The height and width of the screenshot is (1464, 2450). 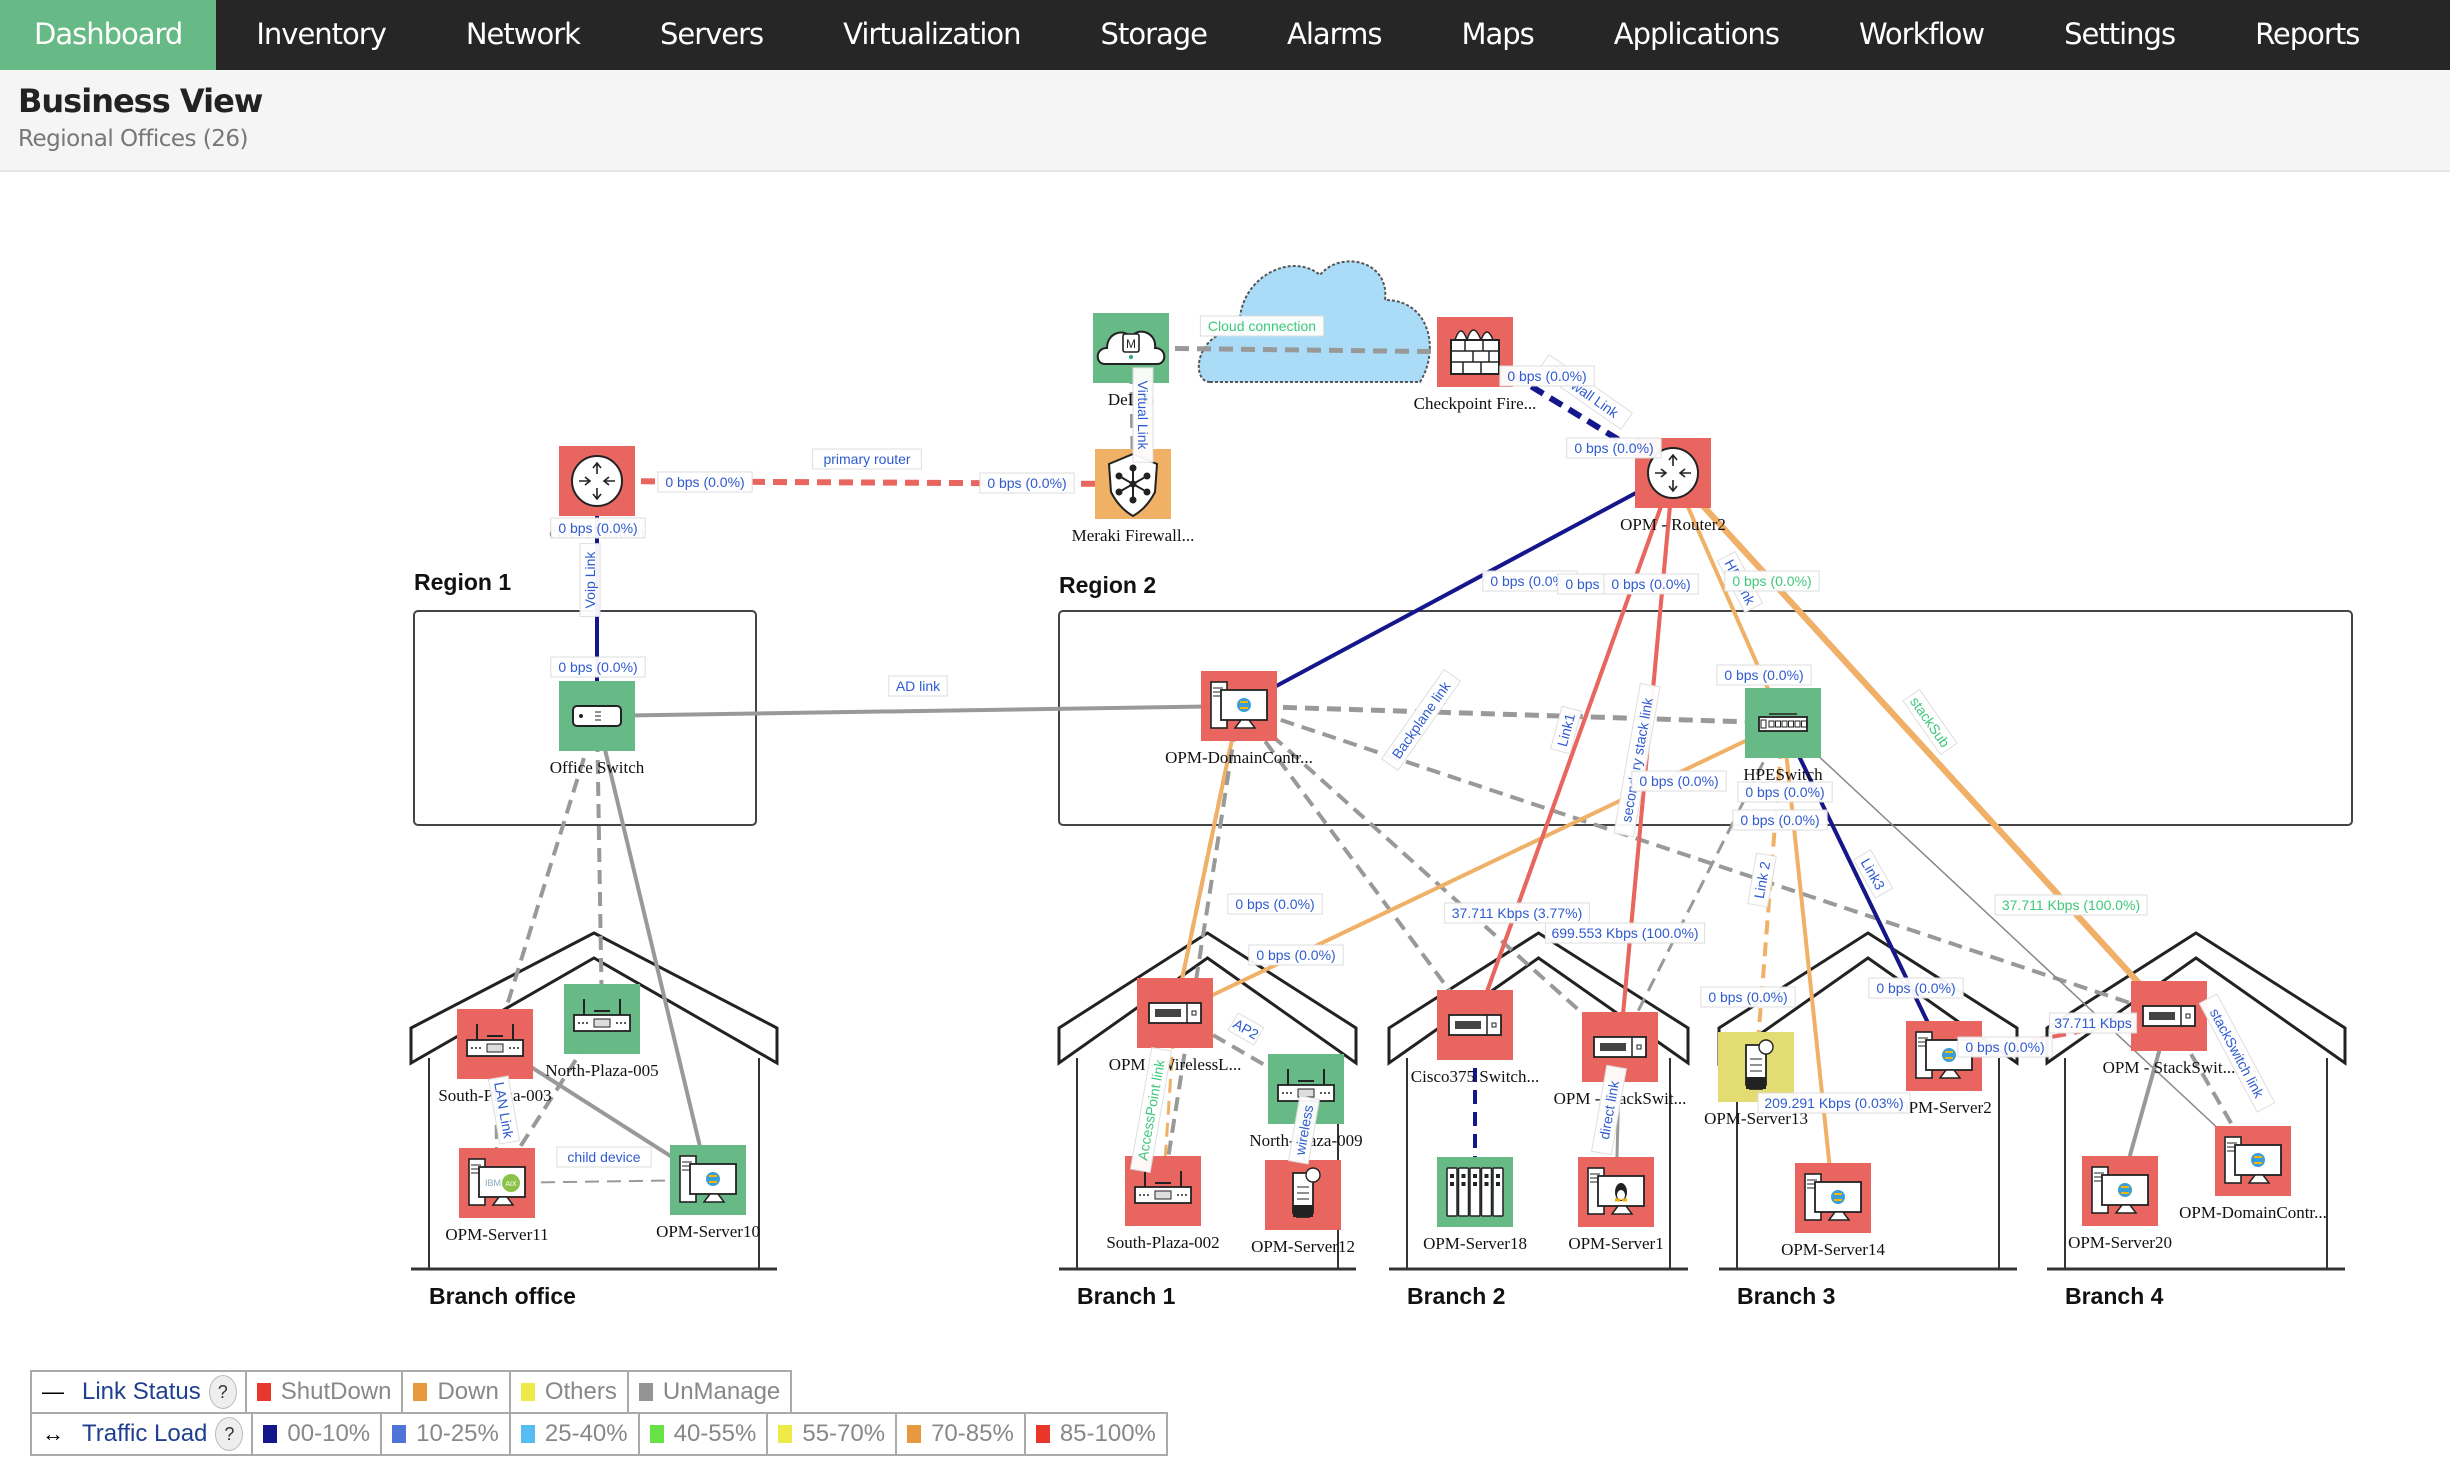 I want to click on svg-text: 37.711 Kbps, so click(x=2093, y=1023).